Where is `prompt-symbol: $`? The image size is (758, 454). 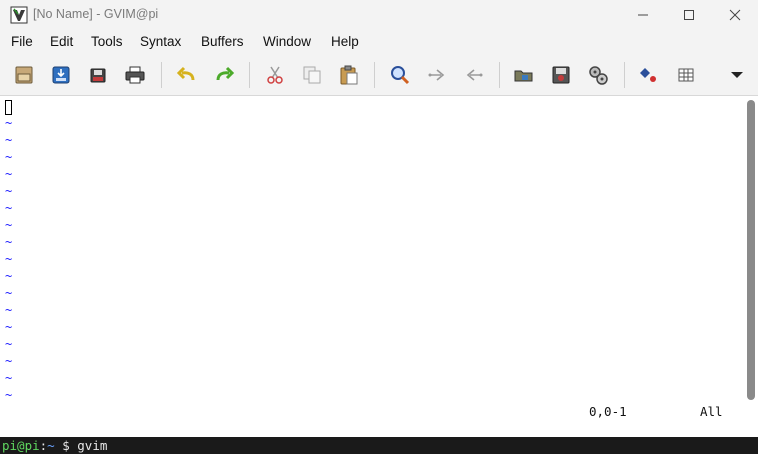 prompt-symbol: $ is located at coordinates (66, 445).